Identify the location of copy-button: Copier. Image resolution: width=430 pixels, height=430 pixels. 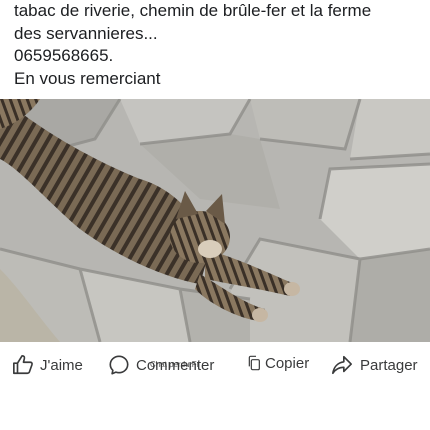
(277, 363).